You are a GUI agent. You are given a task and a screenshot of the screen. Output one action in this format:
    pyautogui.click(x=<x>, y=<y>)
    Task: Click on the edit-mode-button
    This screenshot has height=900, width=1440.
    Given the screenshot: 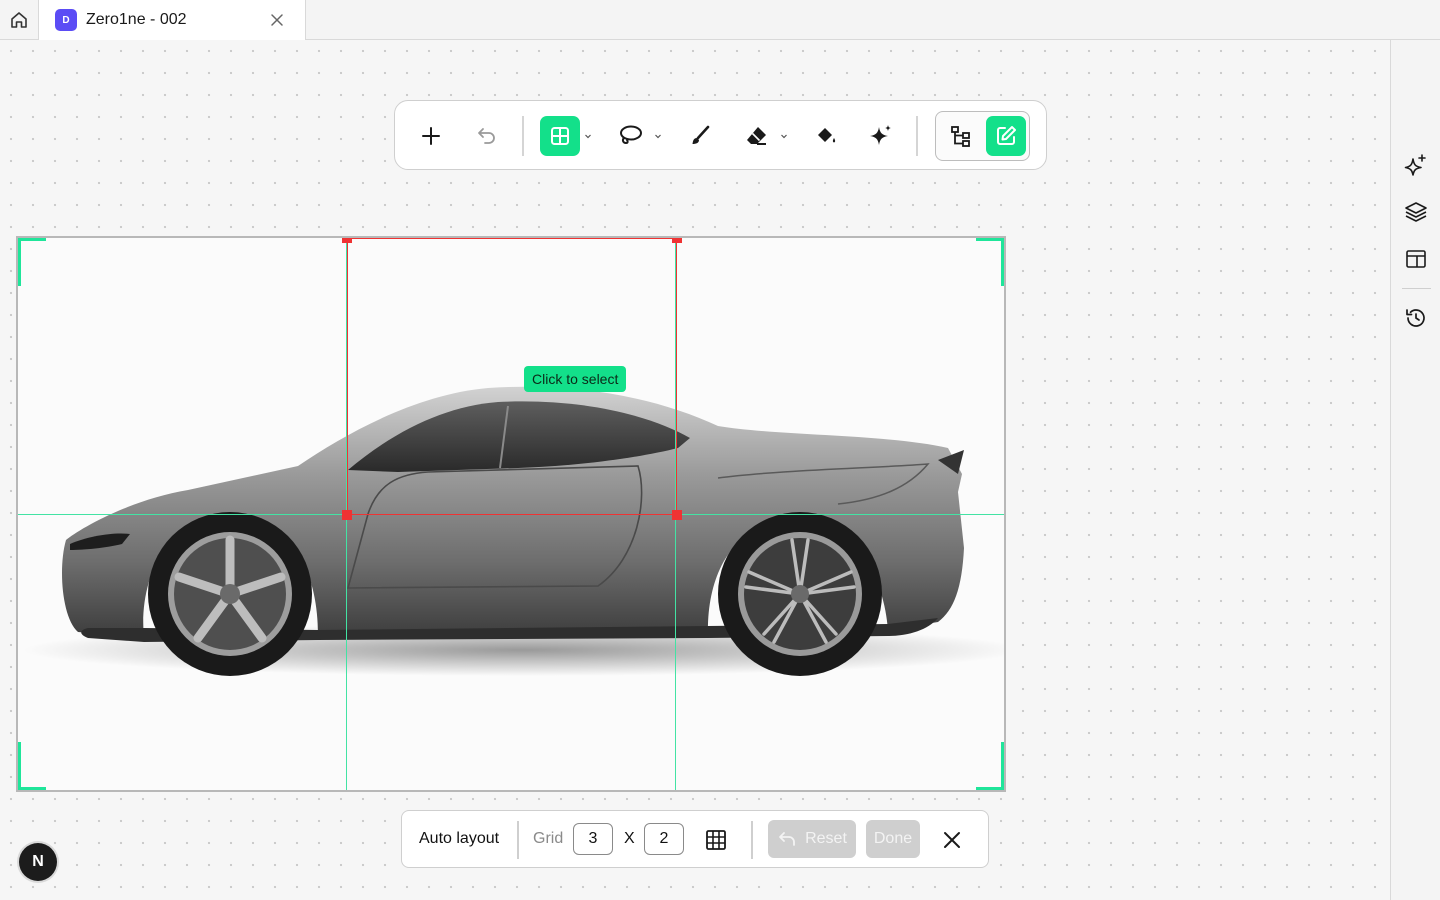 What is the action you would take?
    pyautogui.click(x=1006, y=136)
    